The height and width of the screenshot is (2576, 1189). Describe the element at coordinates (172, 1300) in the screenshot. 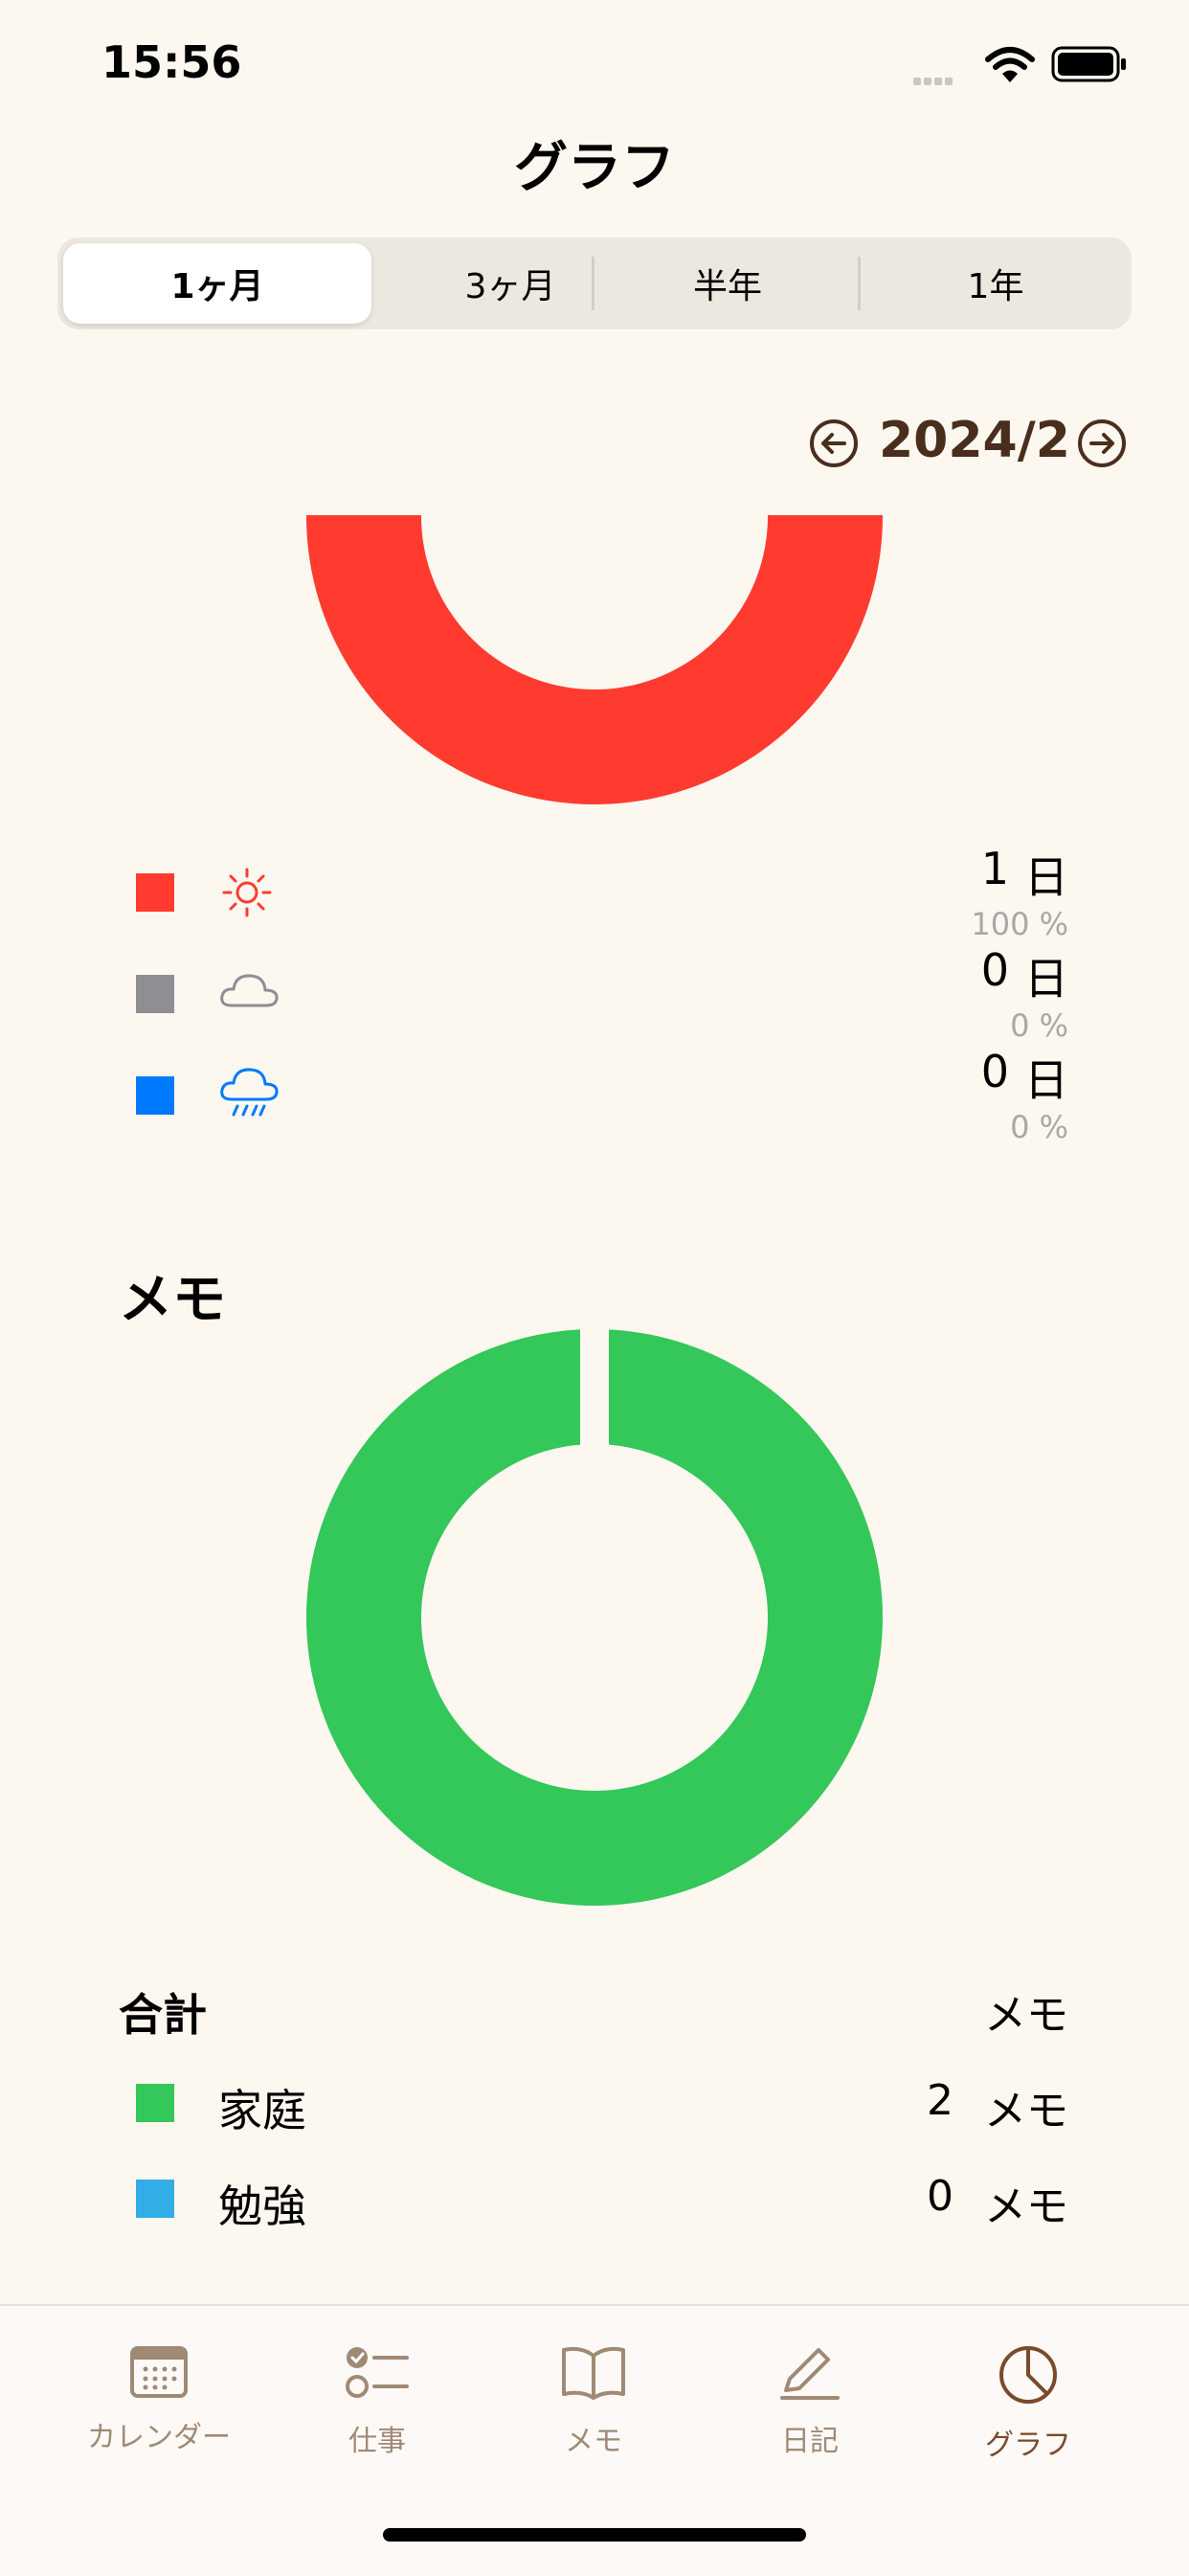

I see `memo-heading: メモ` at that location.